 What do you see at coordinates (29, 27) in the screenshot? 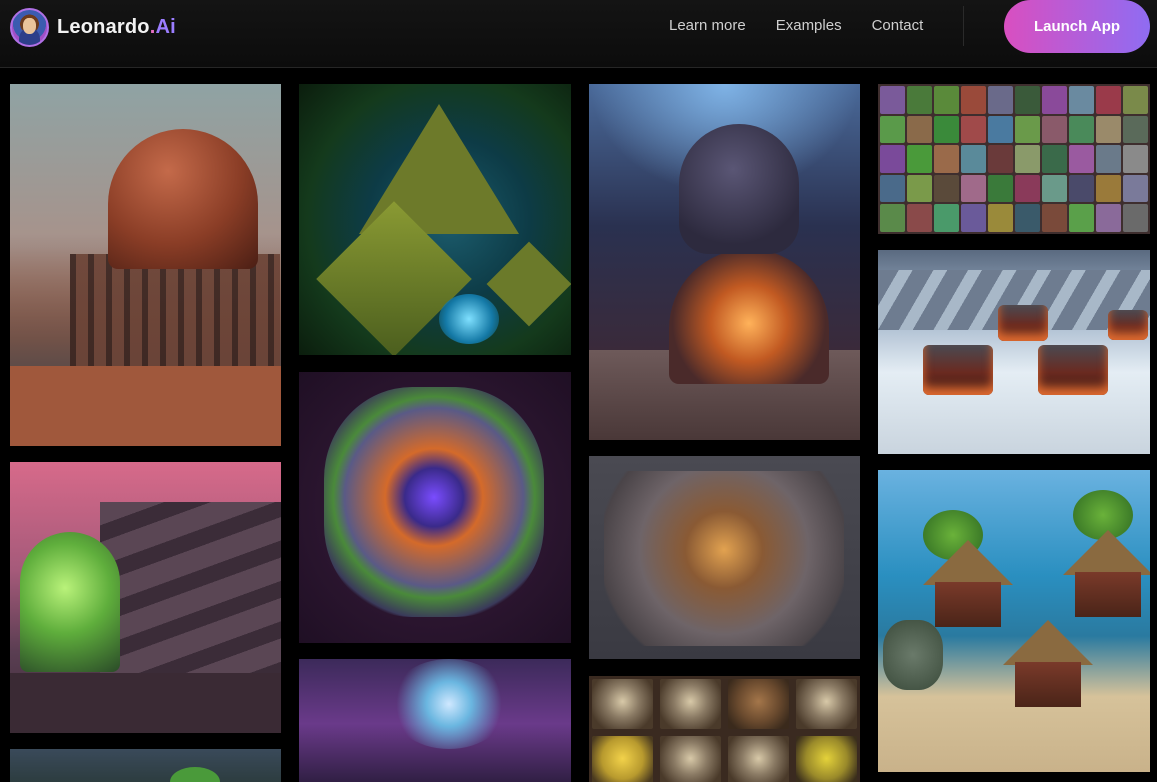
I see `brand-avatar-icon` at bounding box center [29, 27].